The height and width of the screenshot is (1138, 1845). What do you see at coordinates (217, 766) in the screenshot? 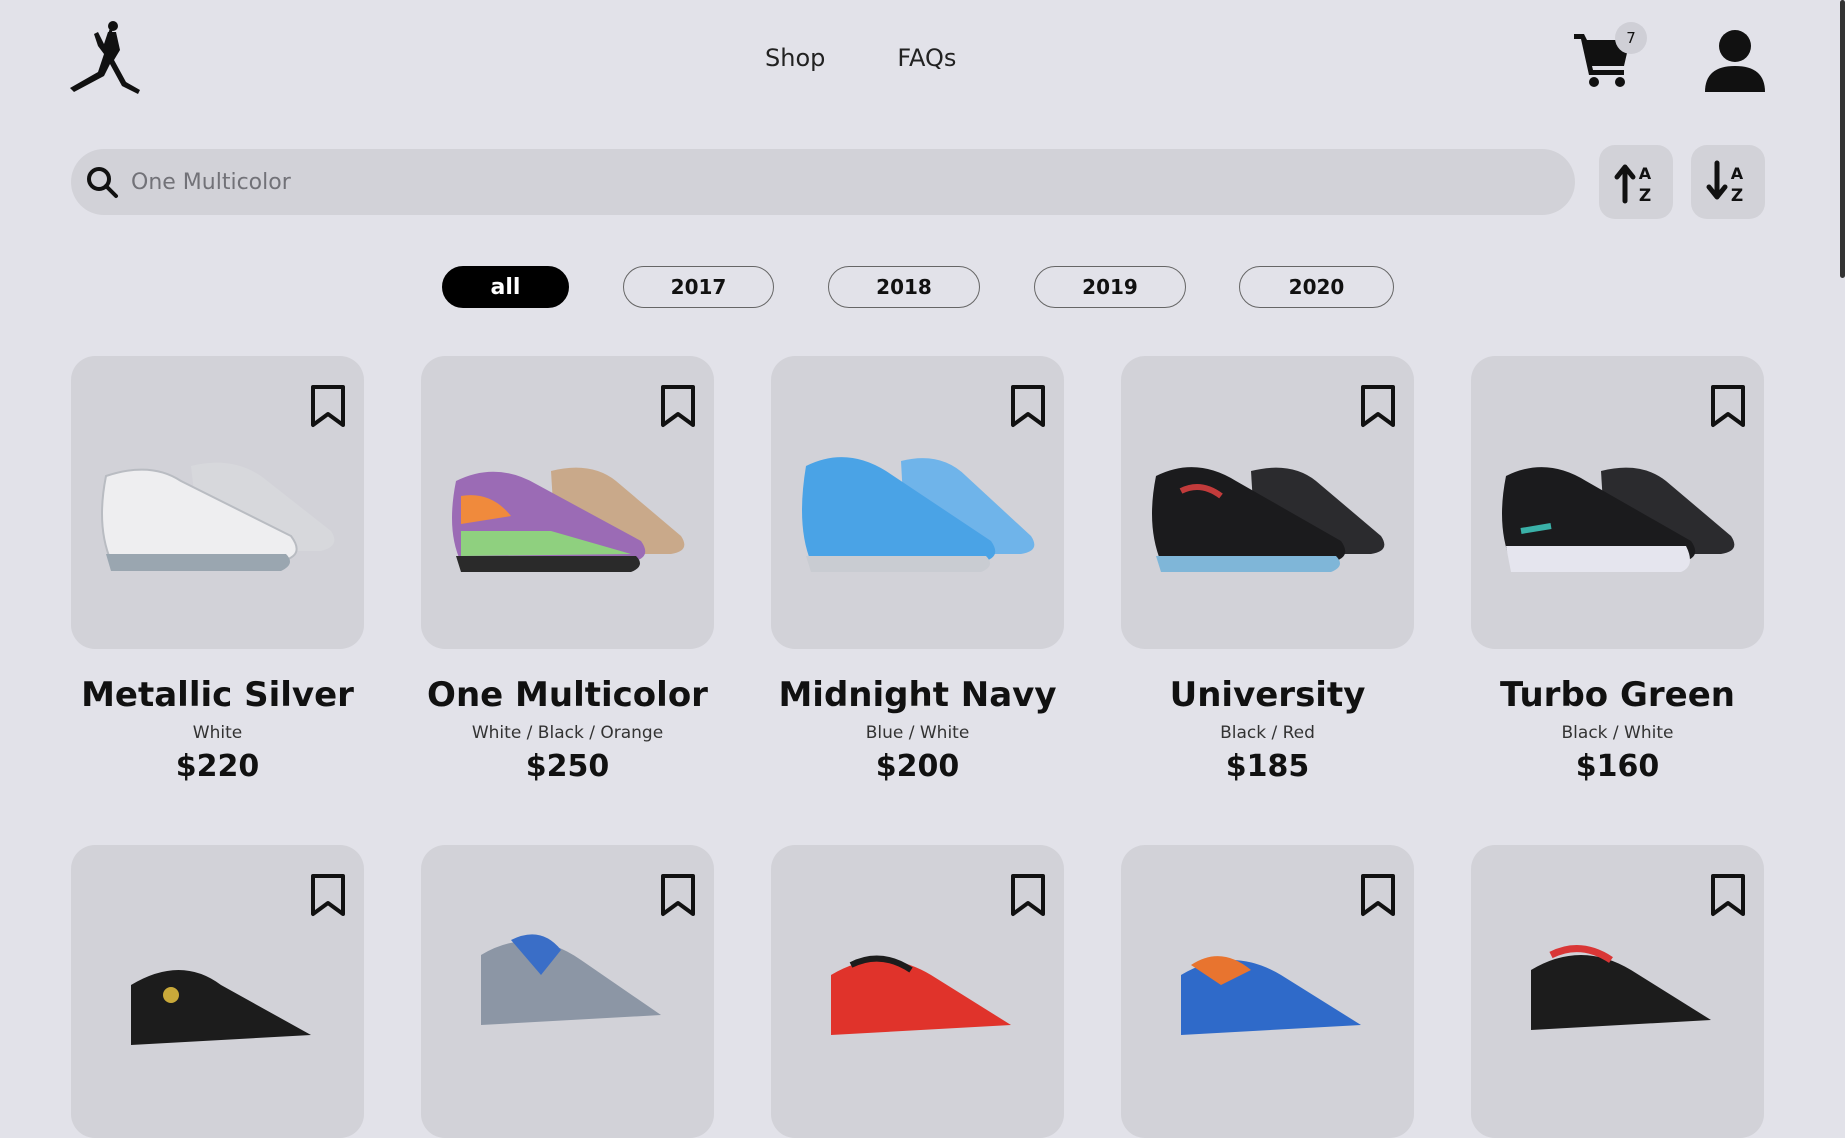
I see `product-price: $220` at bounding box center [217, 766].